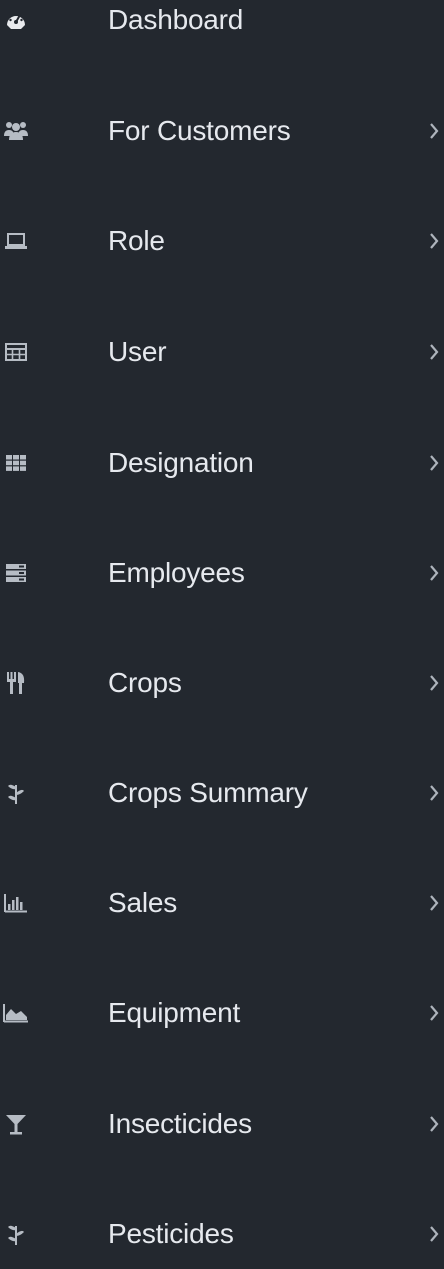 This screenshot has height=1269, width=444. I want to click on server-icon, so click(16, 573).